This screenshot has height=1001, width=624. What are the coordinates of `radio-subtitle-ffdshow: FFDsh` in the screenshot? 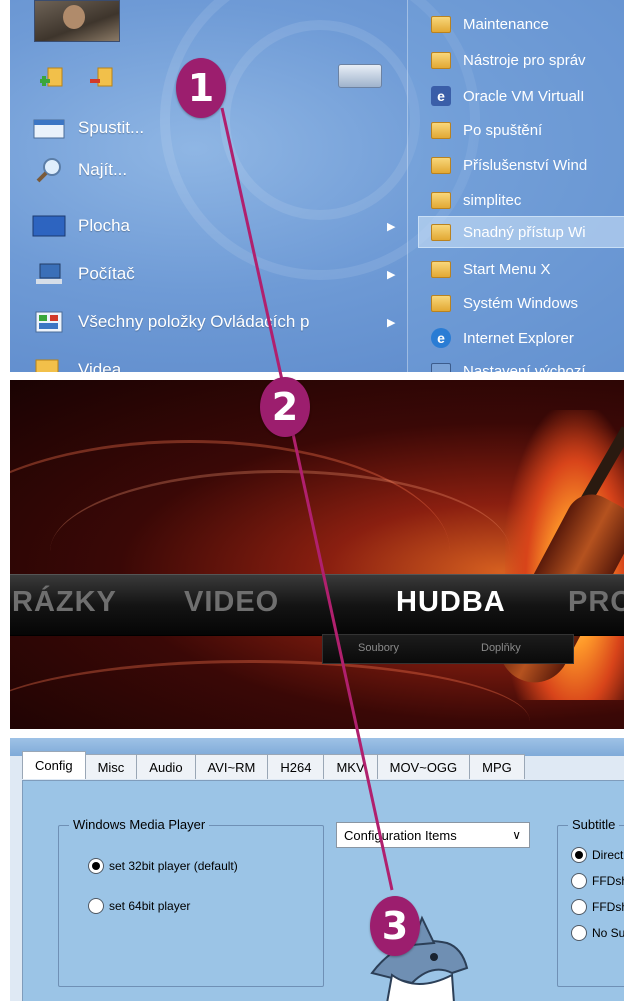 It's located at (597, 881).